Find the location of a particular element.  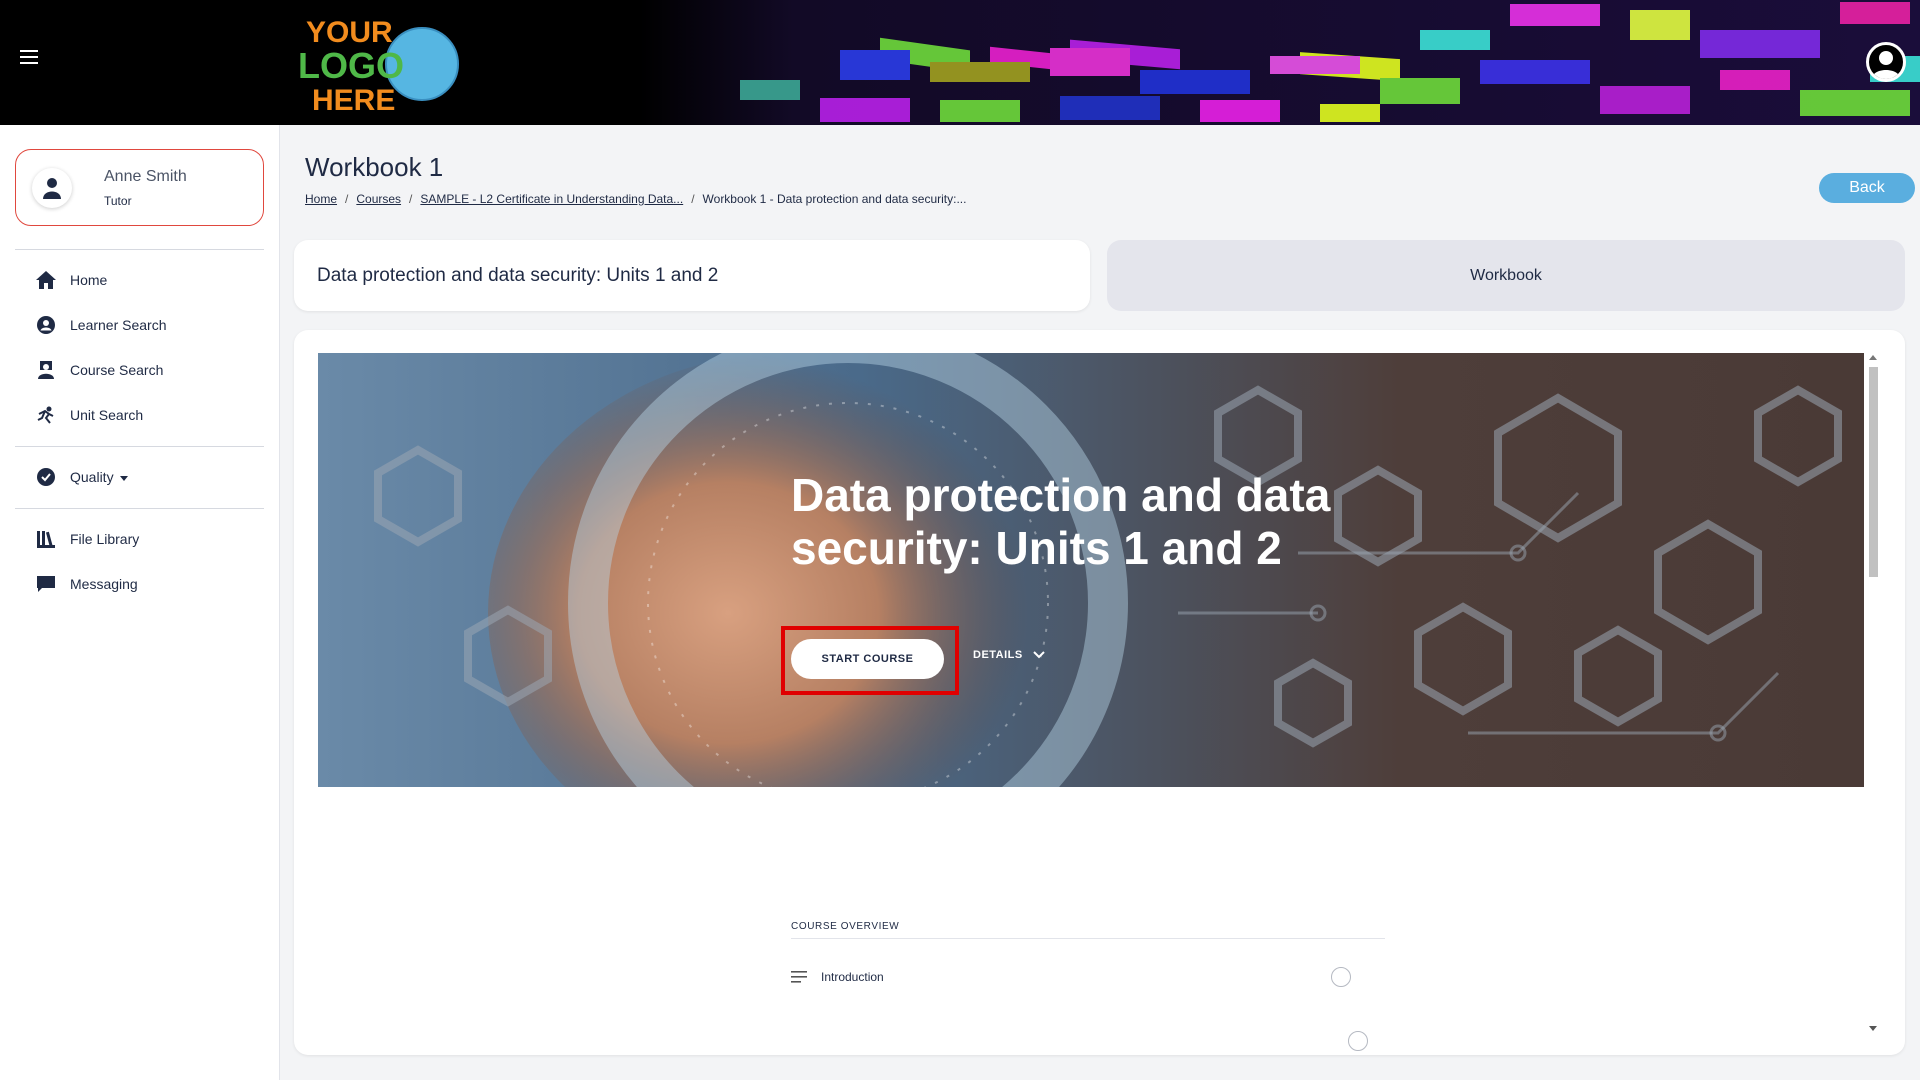

user-icon is located at coordinates (52, 188).